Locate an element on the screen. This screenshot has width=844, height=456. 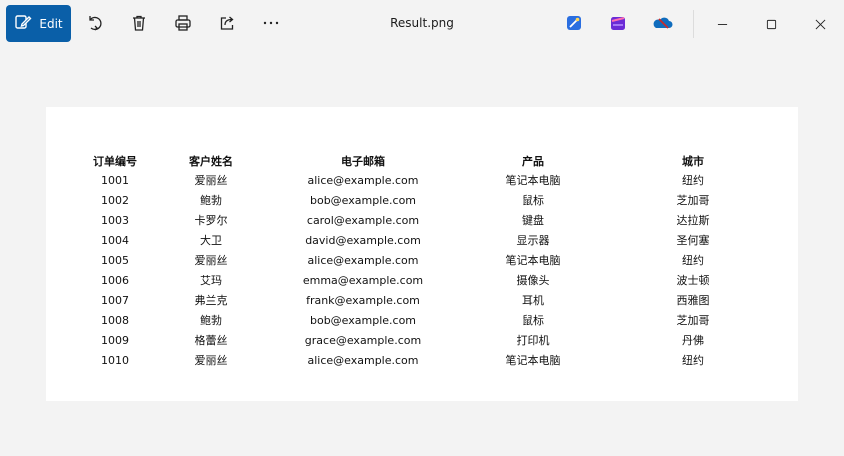
cell-city: 西雅图 is located at coordinates (693, 300).